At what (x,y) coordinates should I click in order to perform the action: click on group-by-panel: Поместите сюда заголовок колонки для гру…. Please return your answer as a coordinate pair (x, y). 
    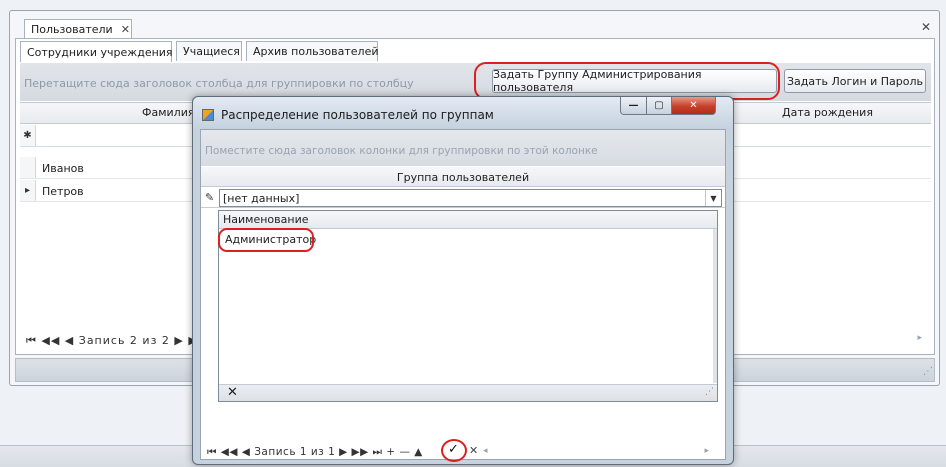
    Looking at the image, I should click on (463, 148).